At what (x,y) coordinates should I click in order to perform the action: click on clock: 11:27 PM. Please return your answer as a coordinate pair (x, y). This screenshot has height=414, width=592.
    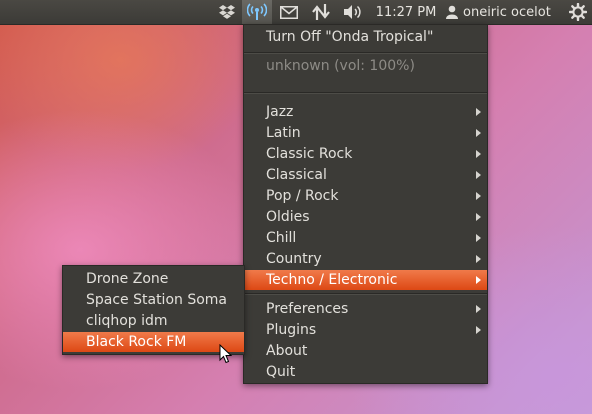
    Looking at the image, I should click on (406, 12).